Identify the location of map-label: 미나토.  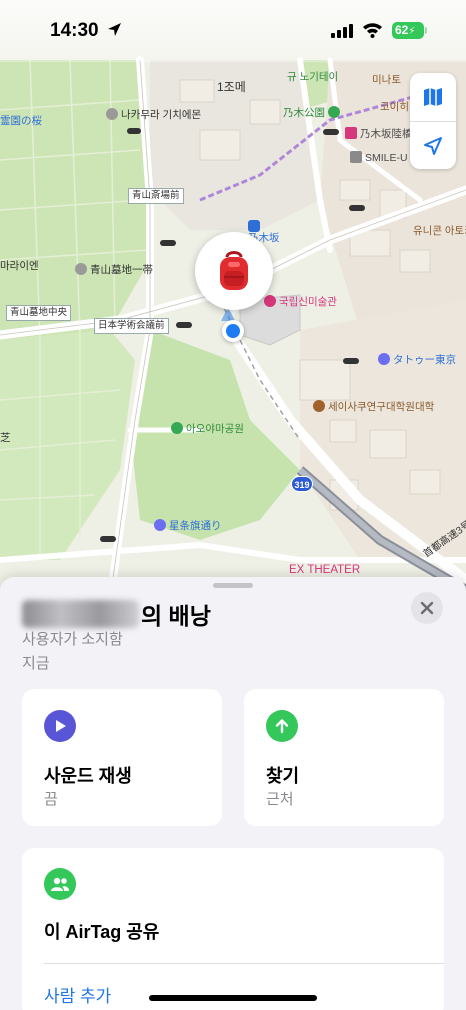
(386, 80).